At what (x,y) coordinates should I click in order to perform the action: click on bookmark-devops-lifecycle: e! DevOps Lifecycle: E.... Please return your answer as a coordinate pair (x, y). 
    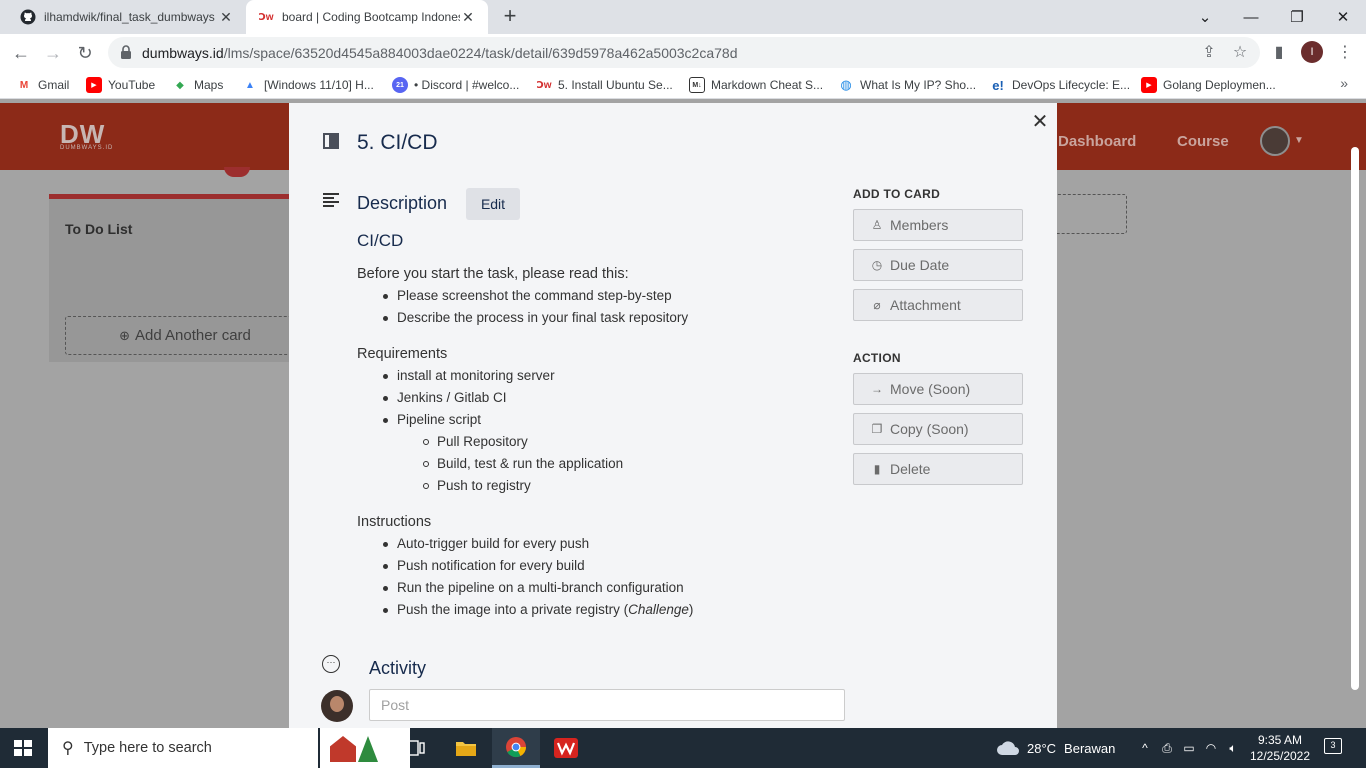
    Looking at the image, I should click on (1060, 85).